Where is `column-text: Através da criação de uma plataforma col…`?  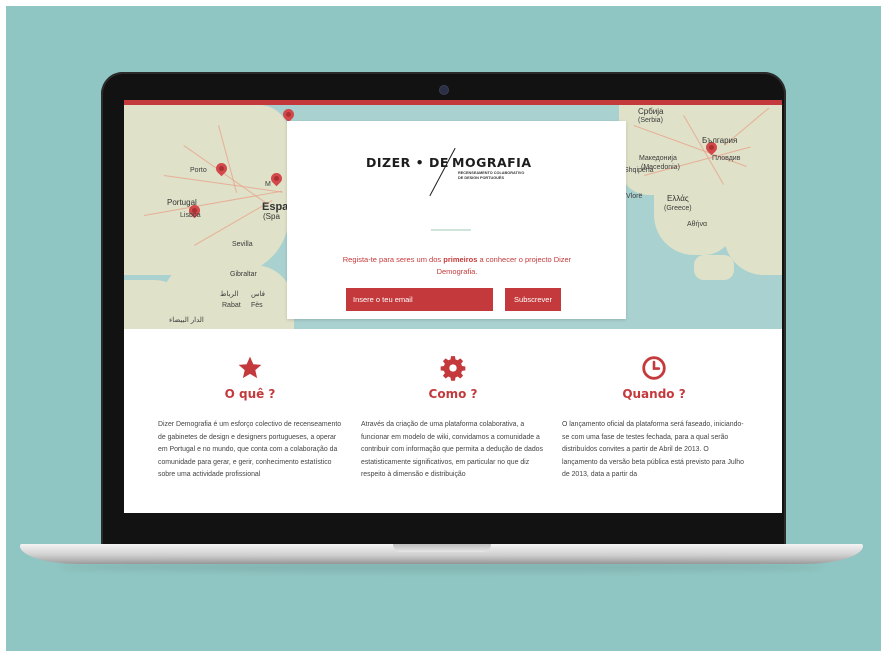
column-text: Através da criação de uma plataforma col… is located at coordinates (452, 449).